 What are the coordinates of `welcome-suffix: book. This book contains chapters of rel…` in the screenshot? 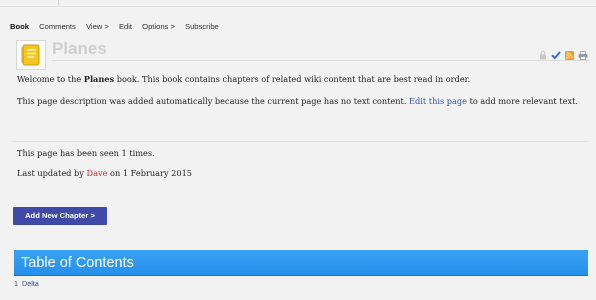 It's located at (292, 79).